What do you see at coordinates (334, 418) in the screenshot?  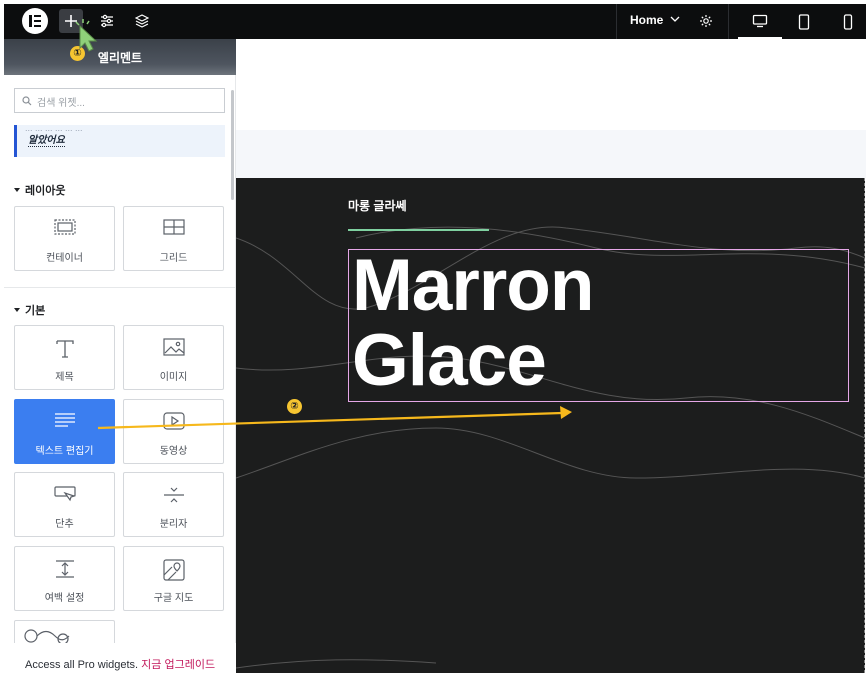 I see `drag-arrow-annotation` at bounding box center [334, 418].